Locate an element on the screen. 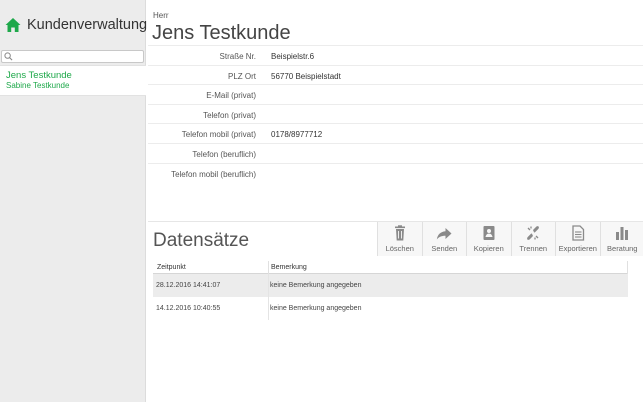 This screenshot has height=402, width=643. table-header-row: Zeitpunkt Bemerkung is located at coordinates (390, 267).